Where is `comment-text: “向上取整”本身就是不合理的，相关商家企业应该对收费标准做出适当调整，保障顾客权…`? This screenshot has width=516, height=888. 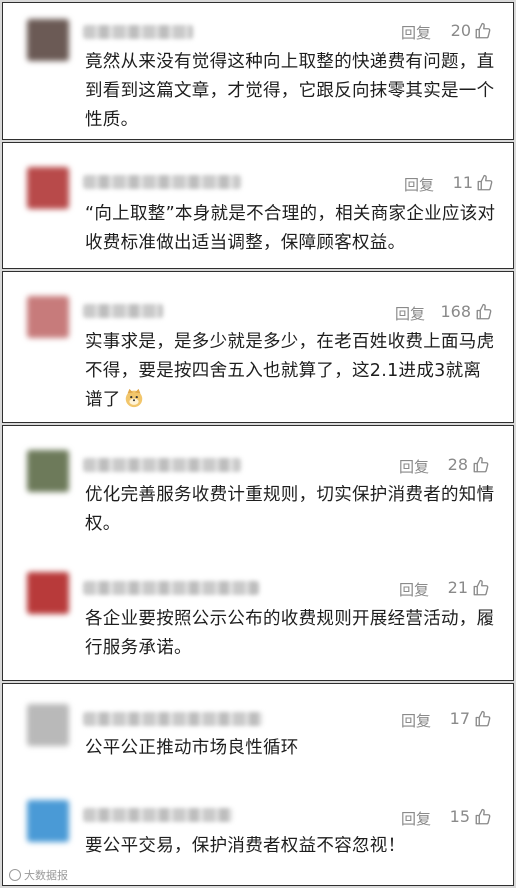
comment-text: “向上取整”本身就是不合理的，相关商家企业应该对收费标准做出适当调整，保障顾客权… is located at coordinates (290, 228).